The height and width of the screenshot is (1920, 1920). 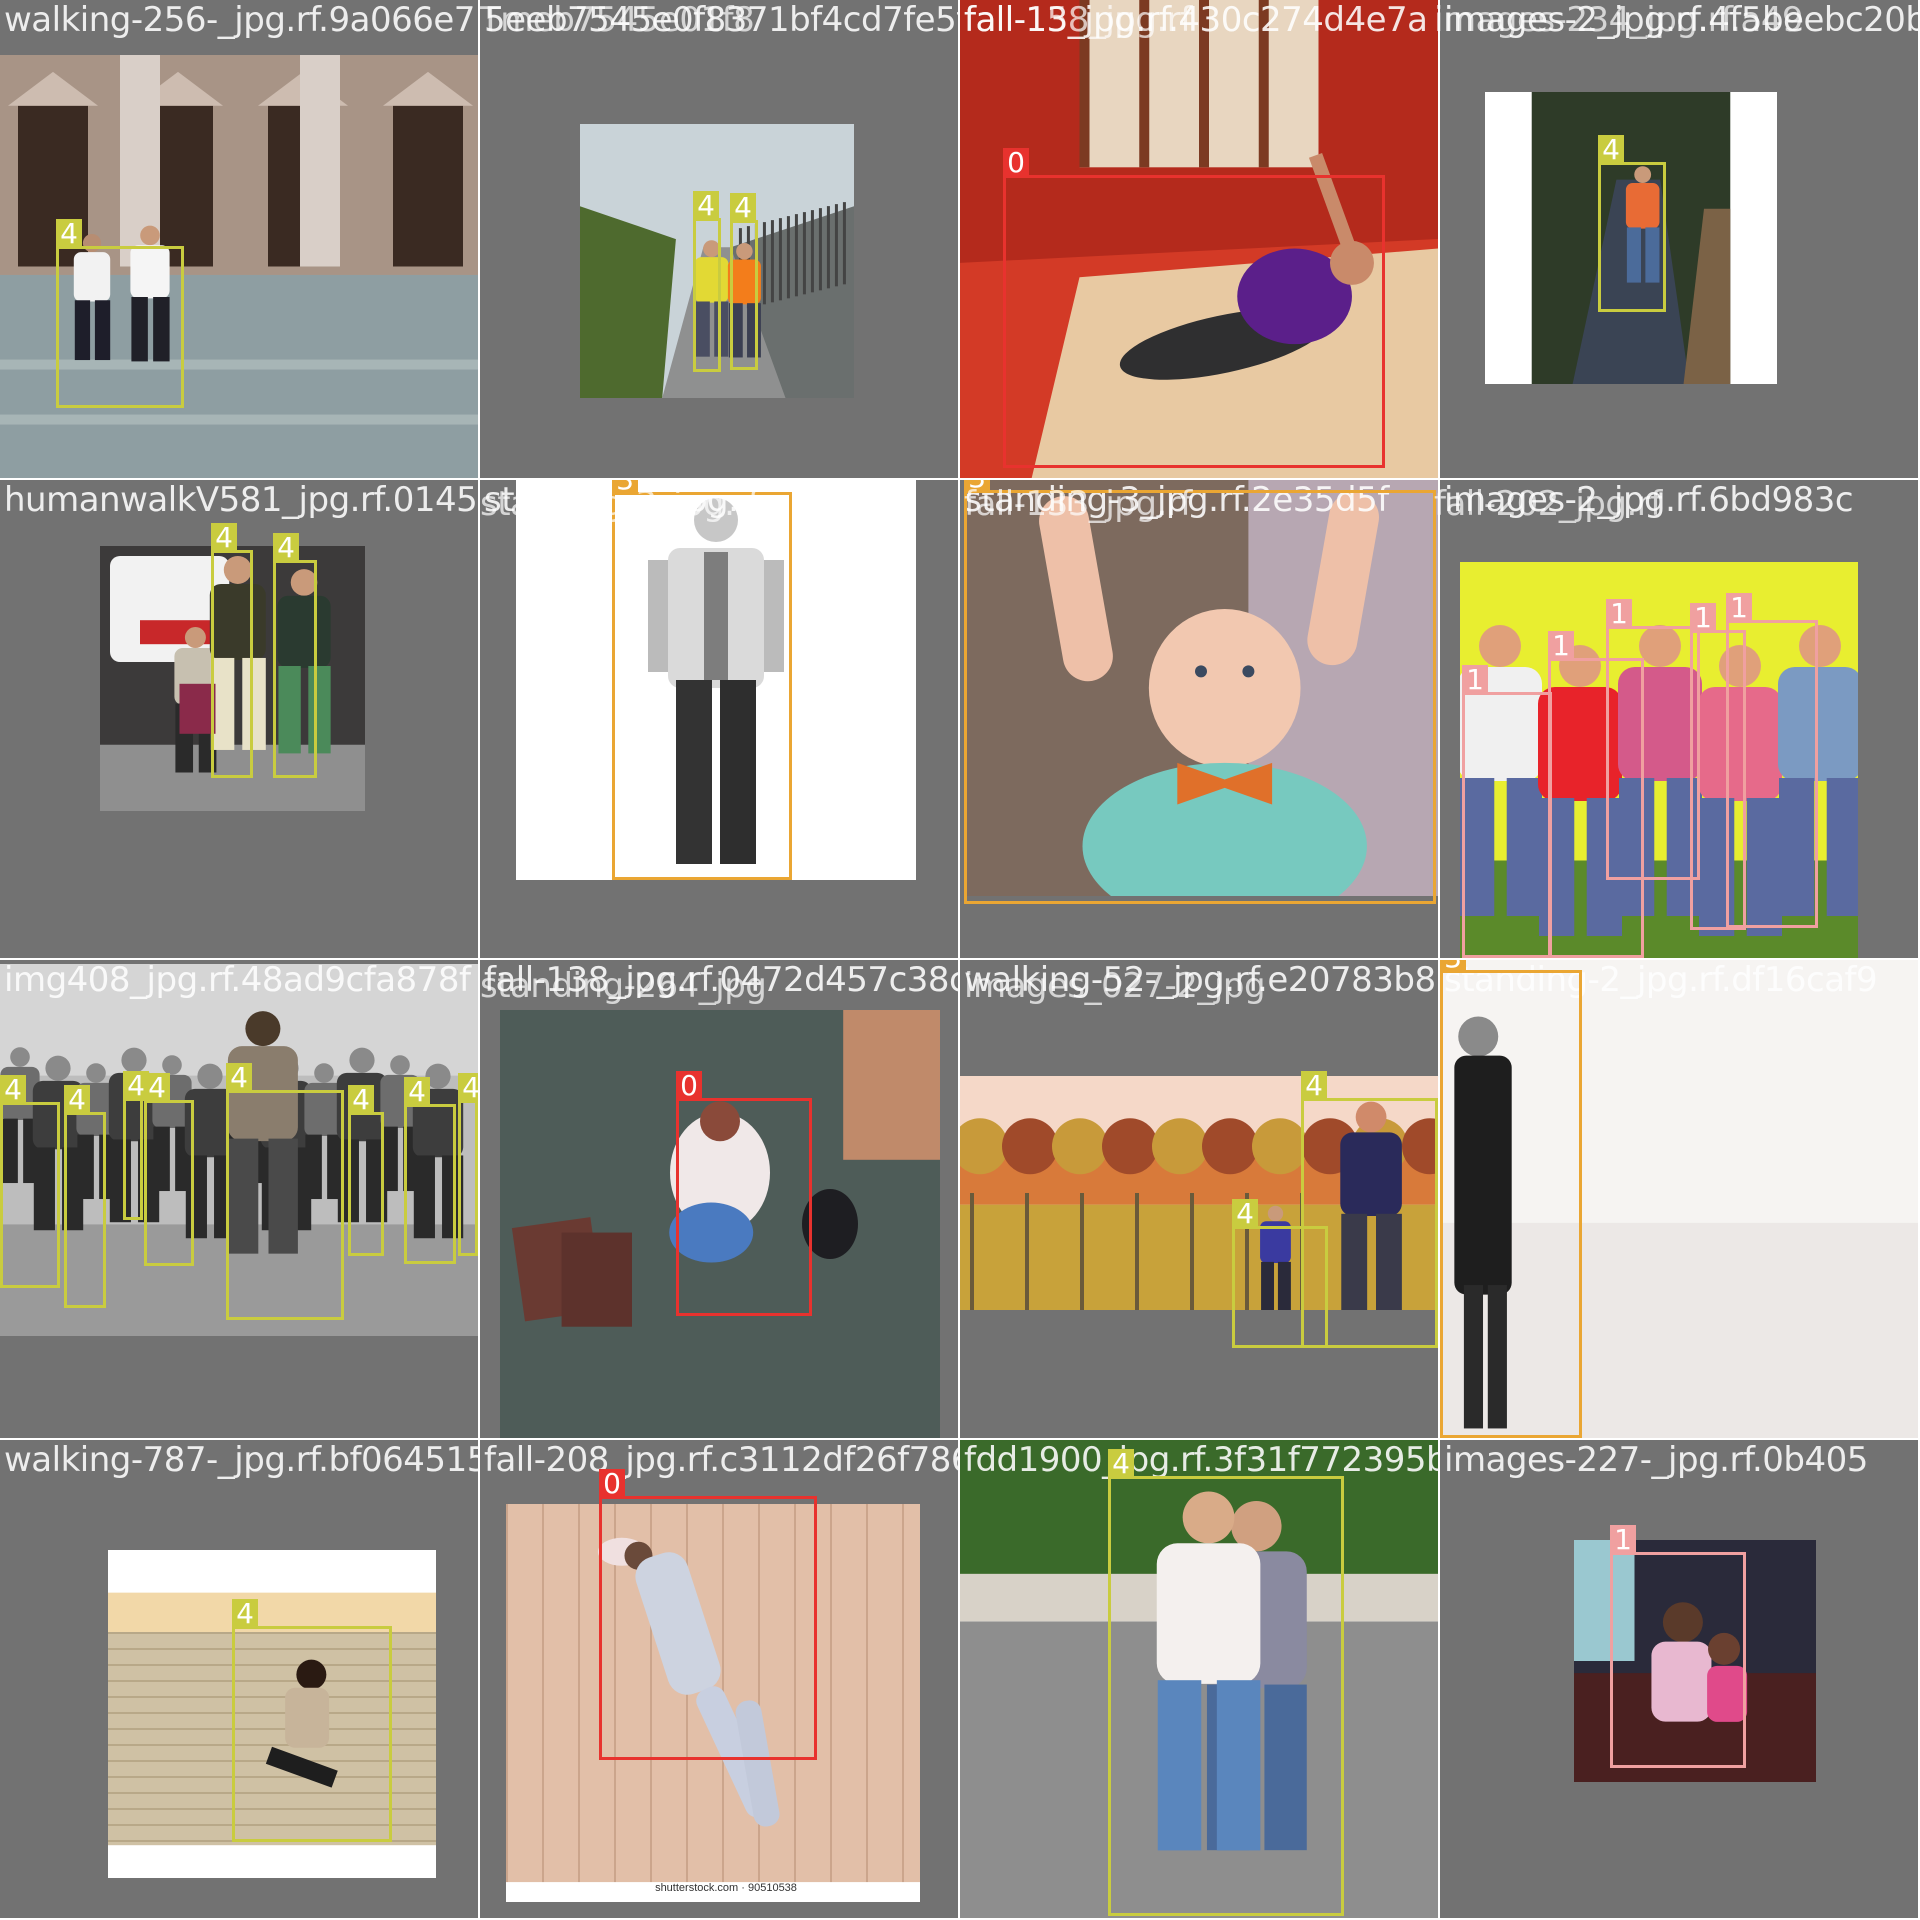 I want to click on mosaic-tile: walking-52-_jpg.rf.e20783b83 4 4, so click(x=1199, y=1199).